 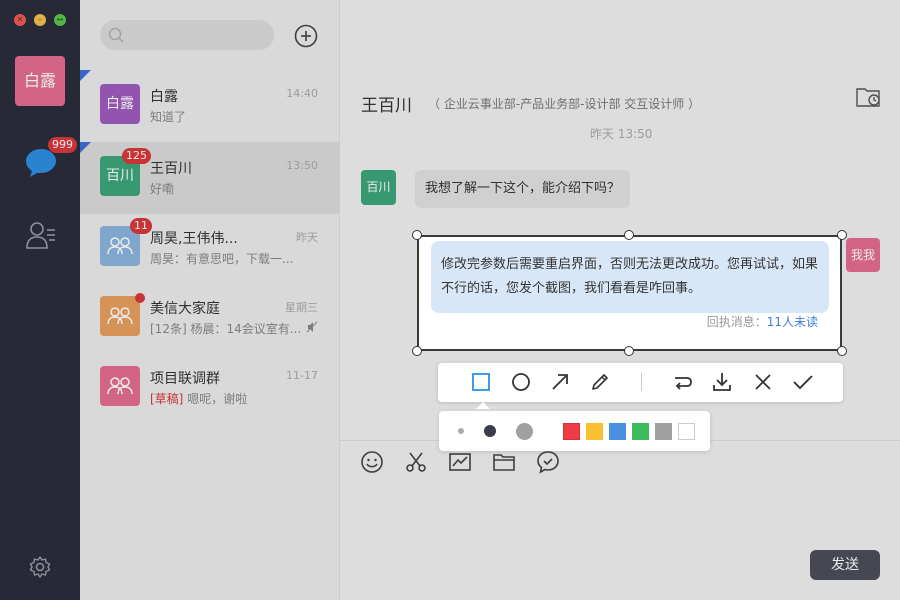 I want to click on minimize-icon: –, so click(x=40, y=19).